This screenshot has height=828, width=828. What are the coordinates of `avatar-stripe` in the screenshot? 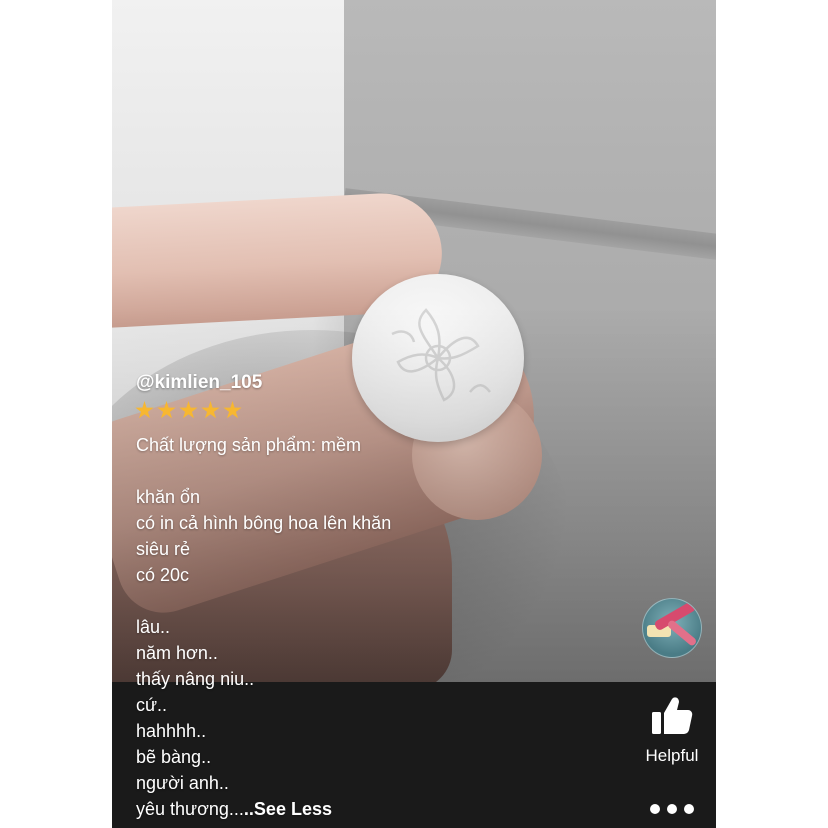 It's located at (682, 633).